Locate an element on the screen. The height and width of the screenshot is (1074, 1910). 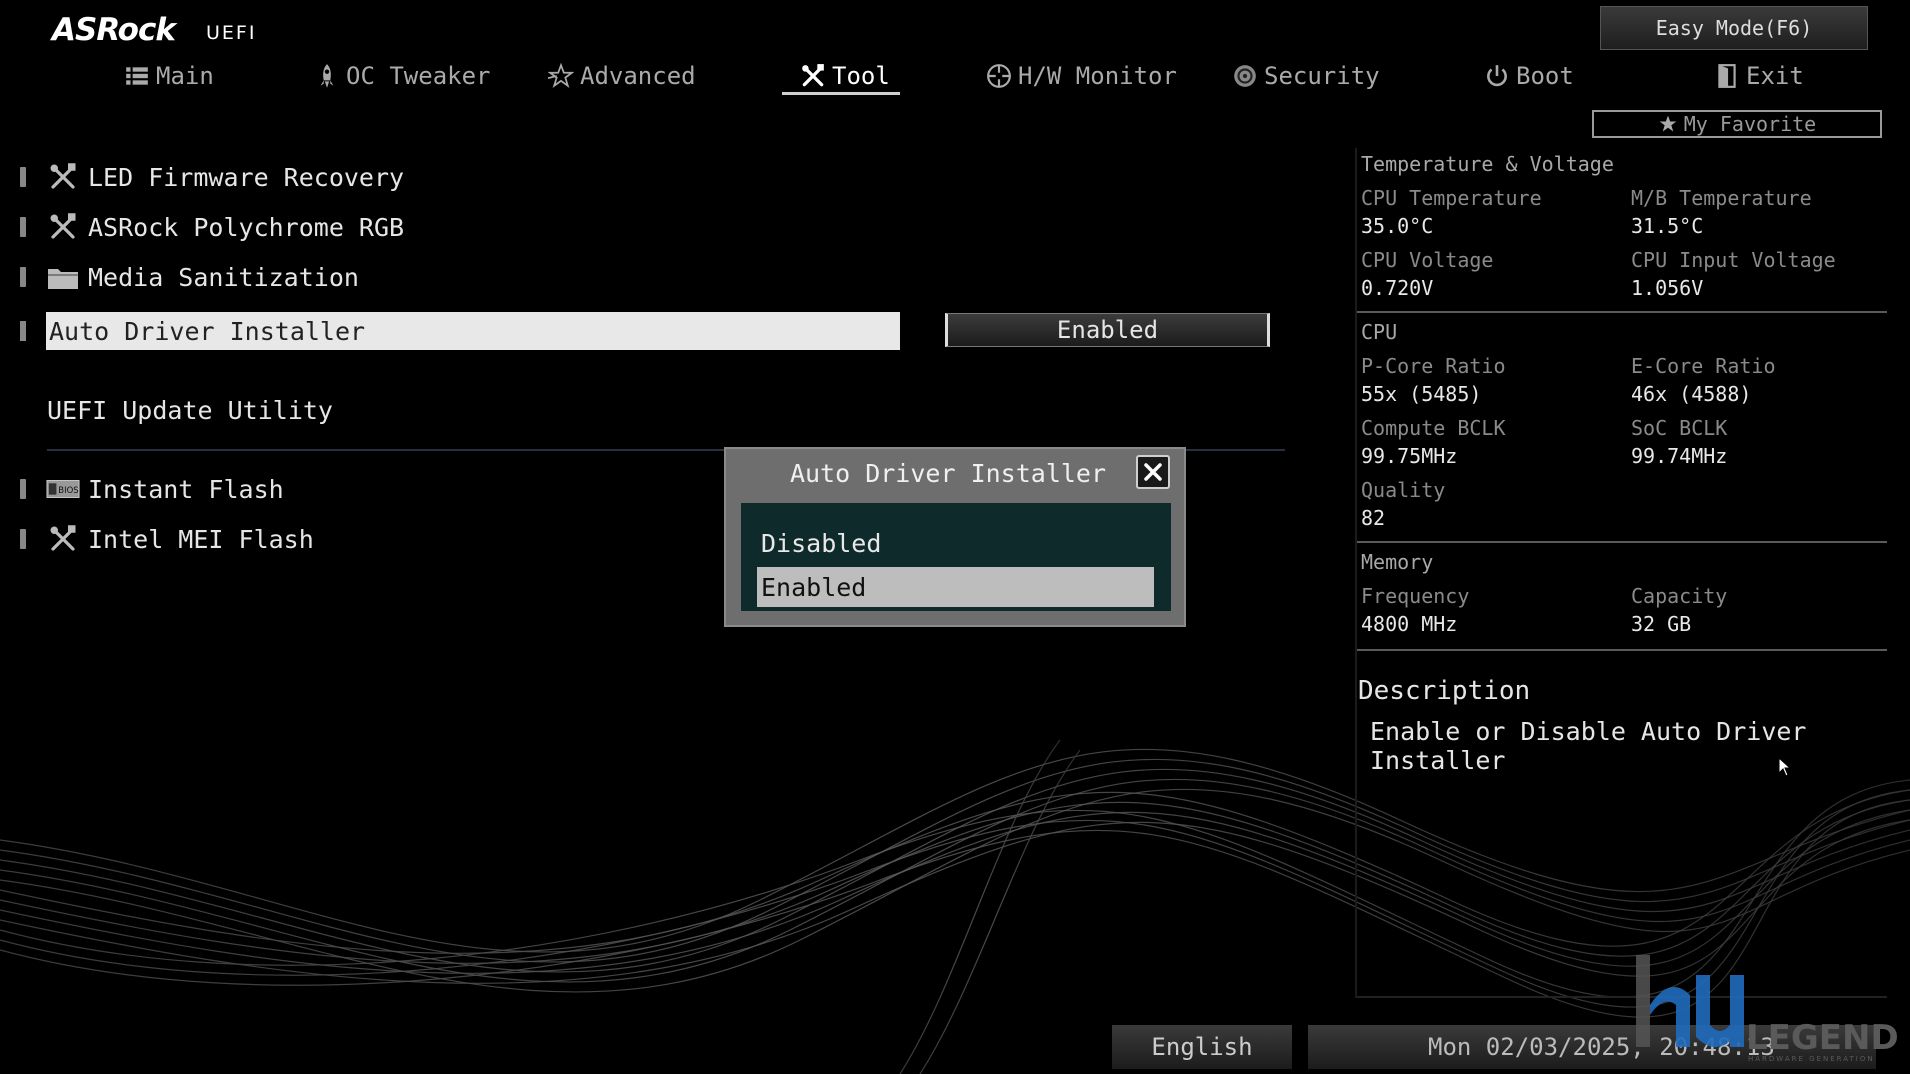
mb-temp-value: 31.5°C is located at coordinates (1667, 226).